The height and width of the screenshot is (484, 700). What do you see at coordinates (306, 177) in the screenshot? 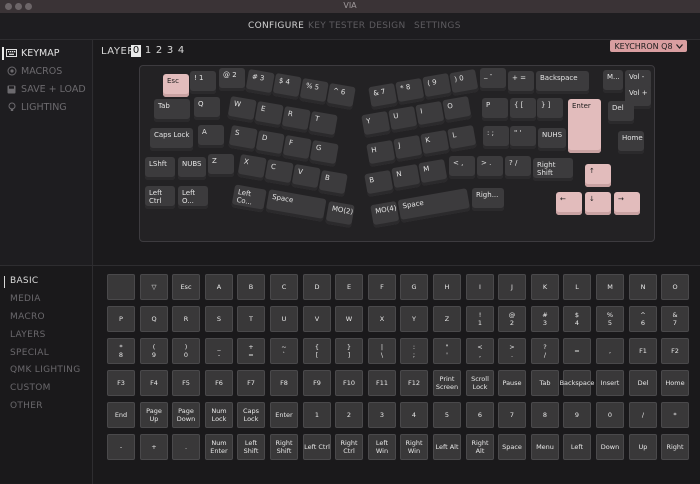
I see `key-v: V` at bounding box center [306, 177].